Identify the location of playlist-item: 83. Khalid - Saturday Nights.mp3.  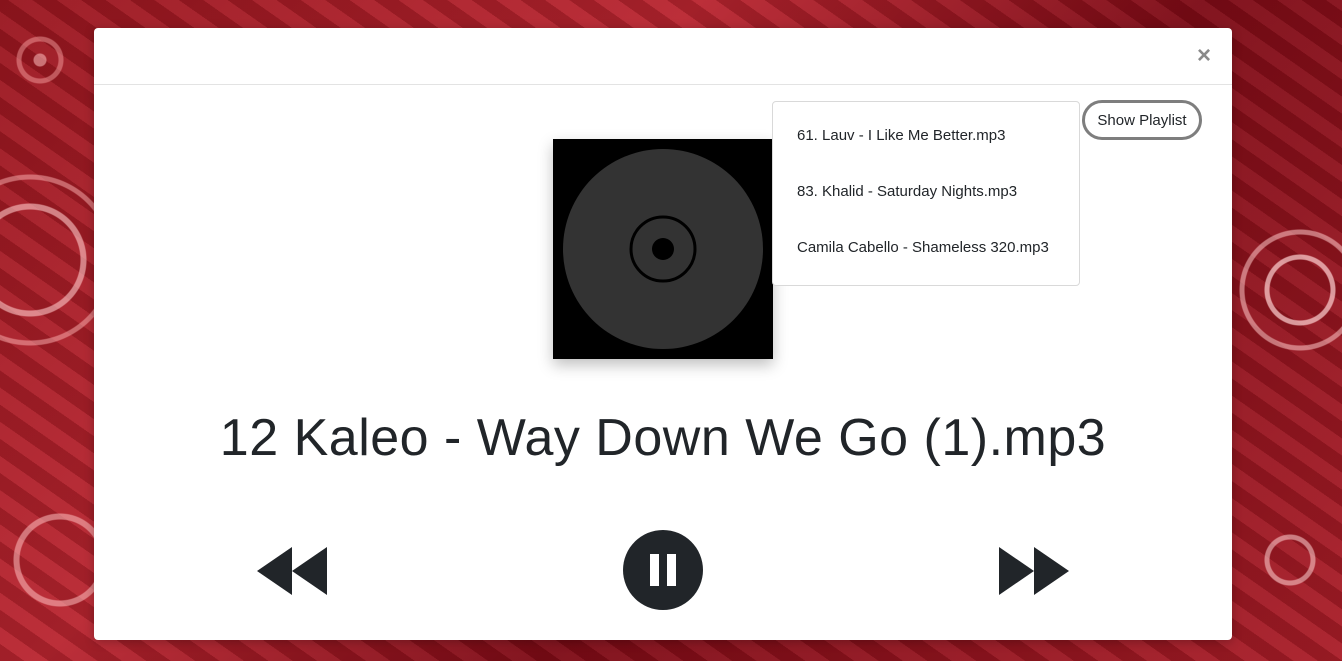
(926, 192).